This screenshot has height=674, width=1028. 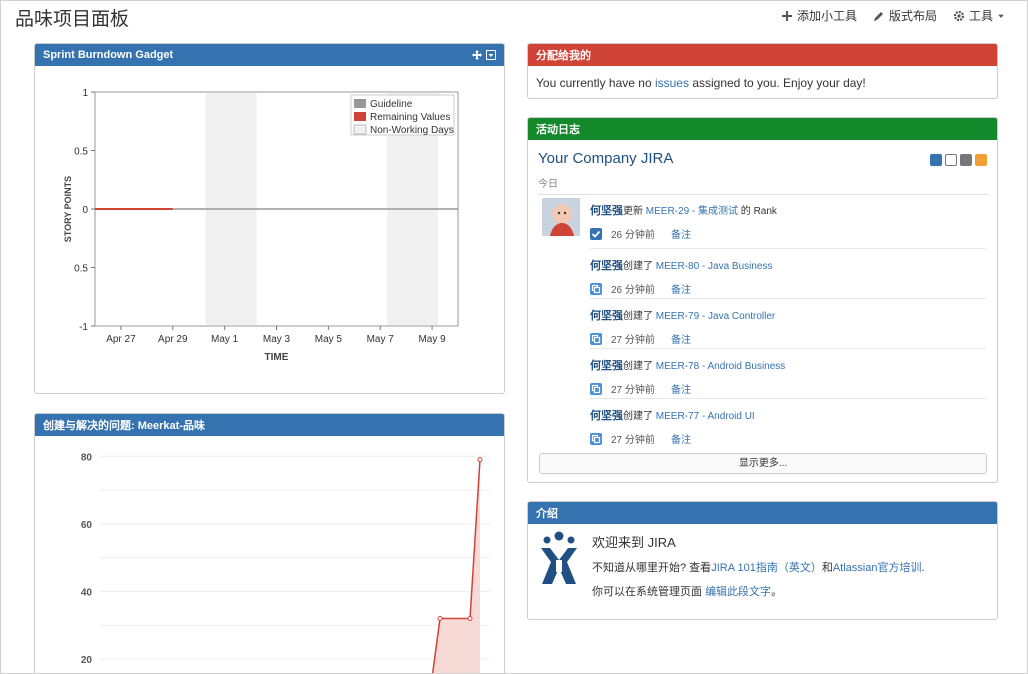 I want to click on created-line, so click(x=456, y=566).